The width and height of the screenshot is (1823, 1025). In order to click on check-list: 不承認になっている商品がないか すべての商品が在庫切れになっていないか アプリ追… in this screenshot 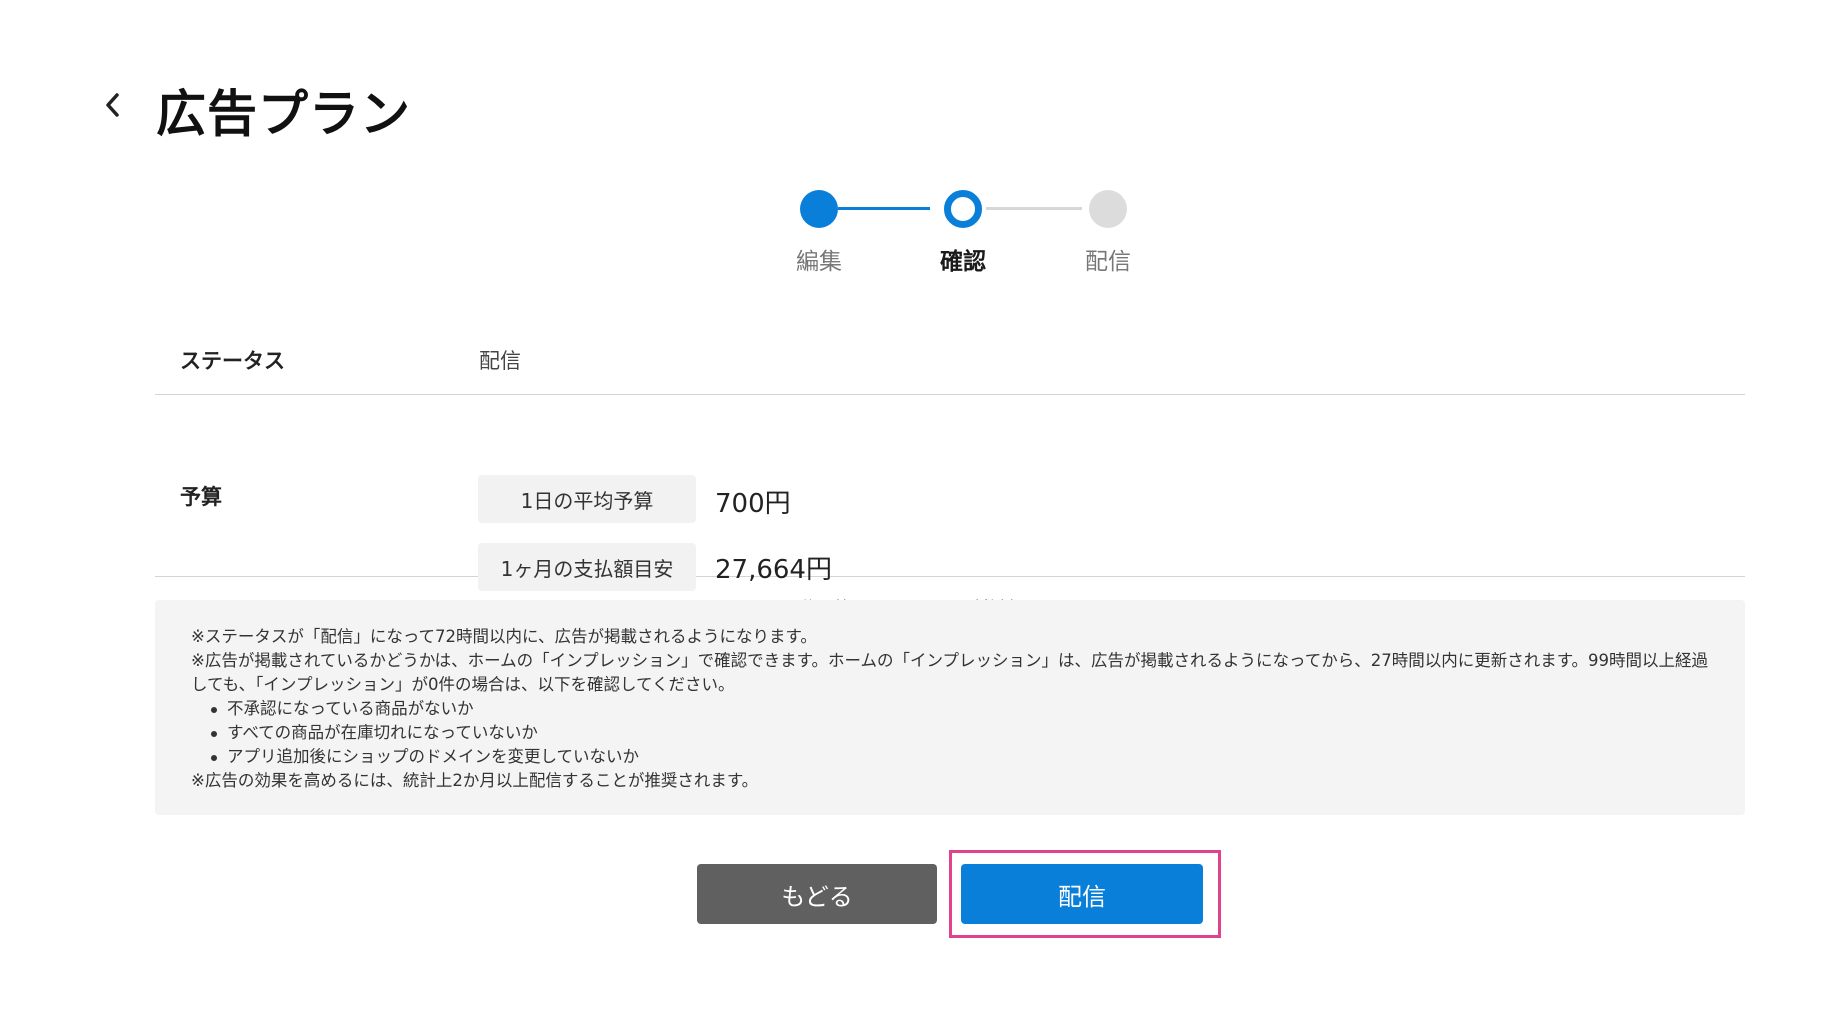, I will do `click(950, 733)`.